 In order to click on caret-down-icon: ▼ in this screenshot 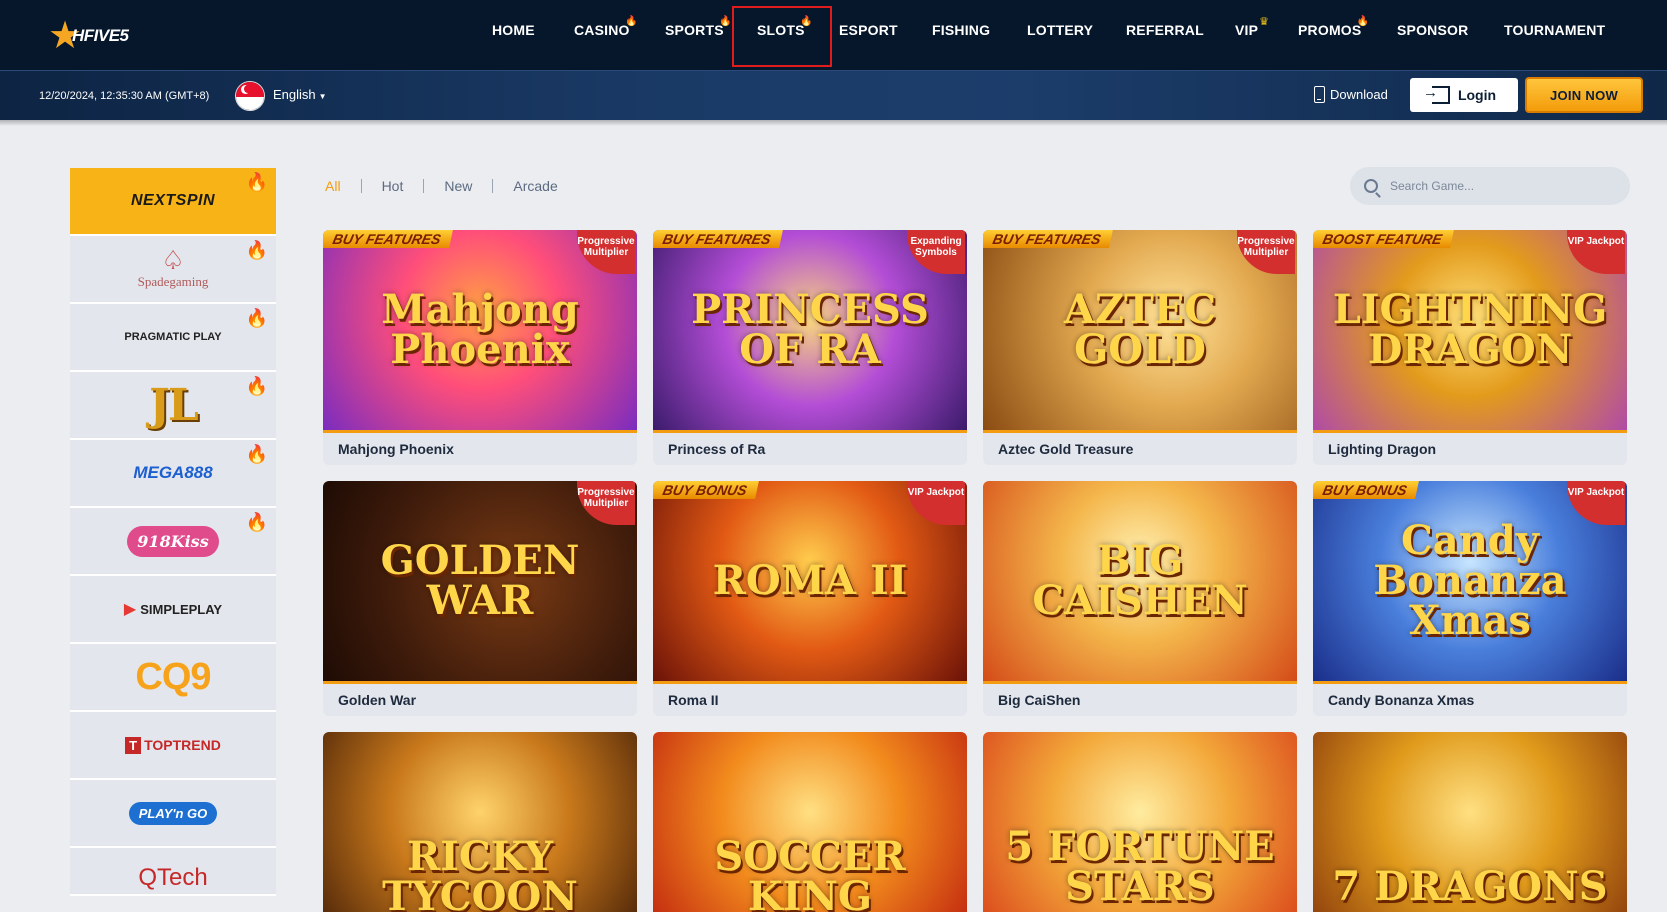, I will do `click(322, 96)`.